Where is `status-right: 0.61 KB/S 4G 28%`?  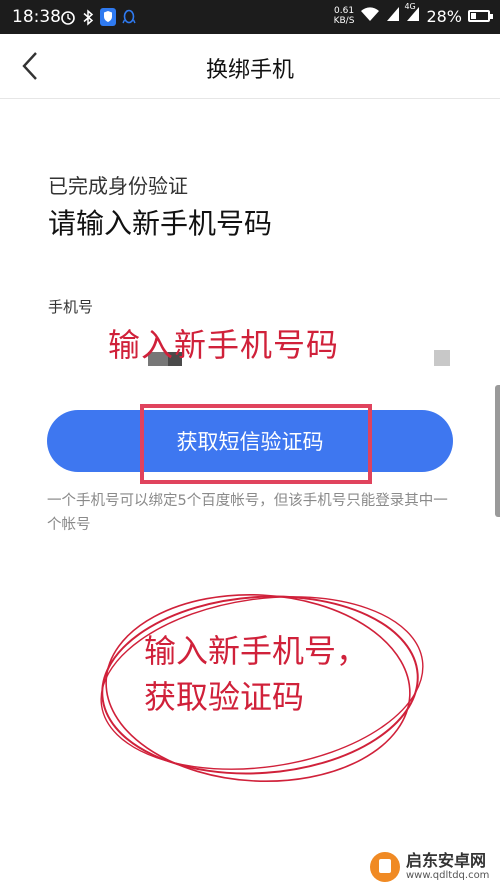
status-right: 0.61 KB/S 4G 28% is located at coordinates (413, 14).